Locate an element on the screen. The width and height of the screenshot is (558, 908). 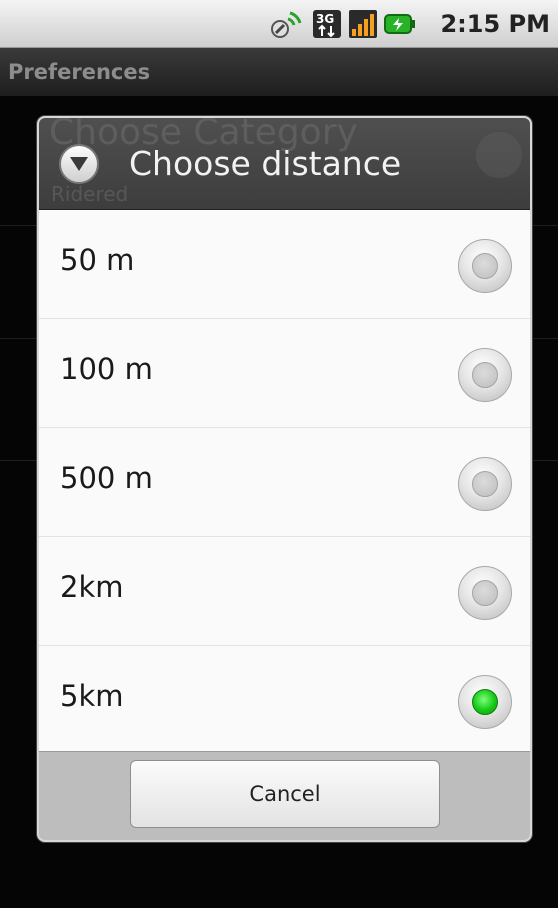
status-bar: 3G 2:15 PM is located at coordinates (279, 24).